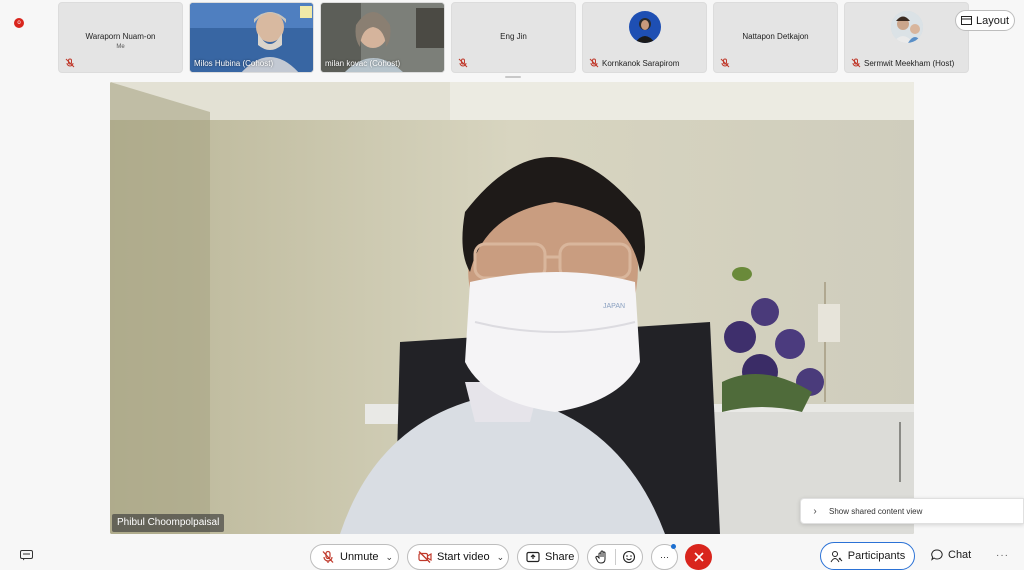 The image size is (1024, 570). I want to click on participant-name: Eng Jin, so click(513, 36).